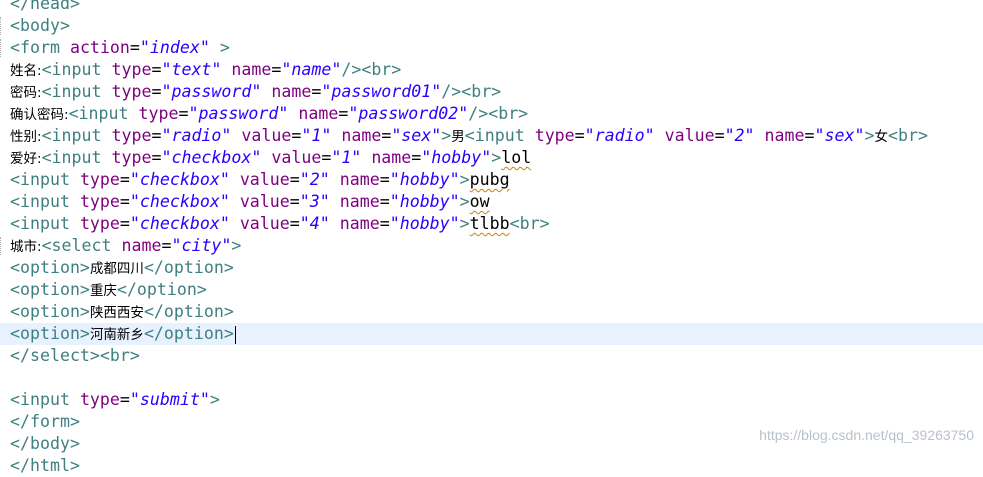 This screenshot has width=983, height=477. What do you see at coordinates (179, 179) in the screenshot?
I see `code-token: "checkbox"` at bounding box center [179, 179].